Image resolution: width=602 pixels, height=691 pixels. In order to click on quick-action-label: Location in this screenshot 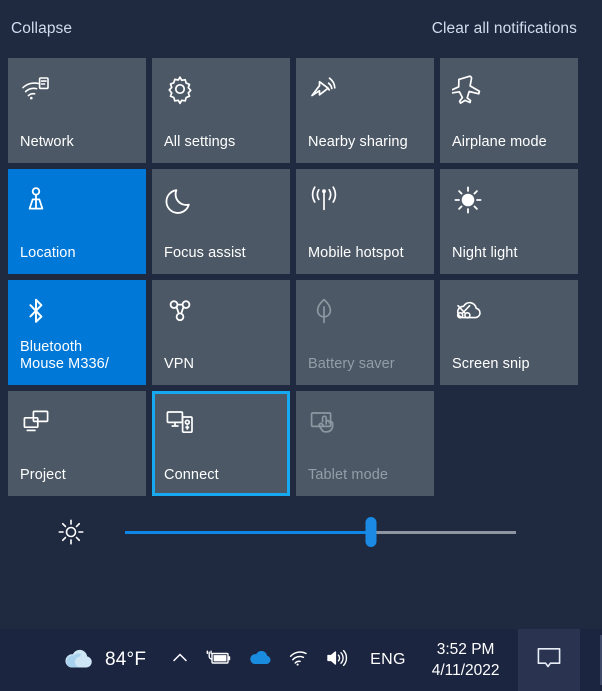, I will do `click(48, 253)`.